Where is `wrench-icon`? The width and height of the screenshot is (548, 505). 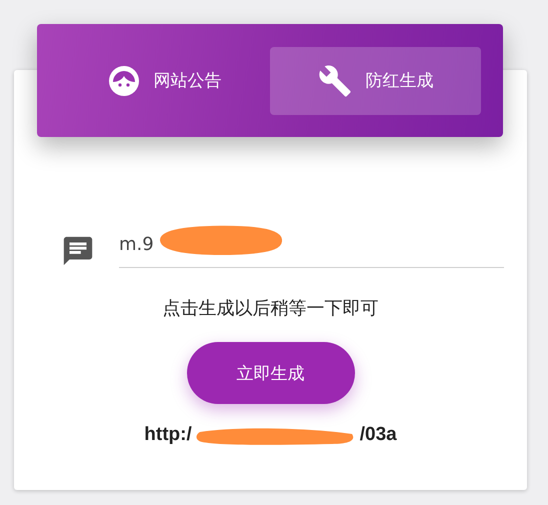
wrench-icon is located at coordinates (335, 81).